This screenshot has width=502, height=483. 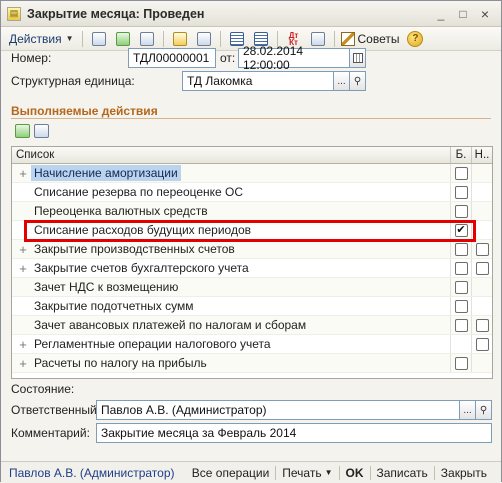 What do you see at coordinates (134, 249) in the screenshot?
I see `operation-label: Закрытие производственных счетов` at bounding box center [134, 249].